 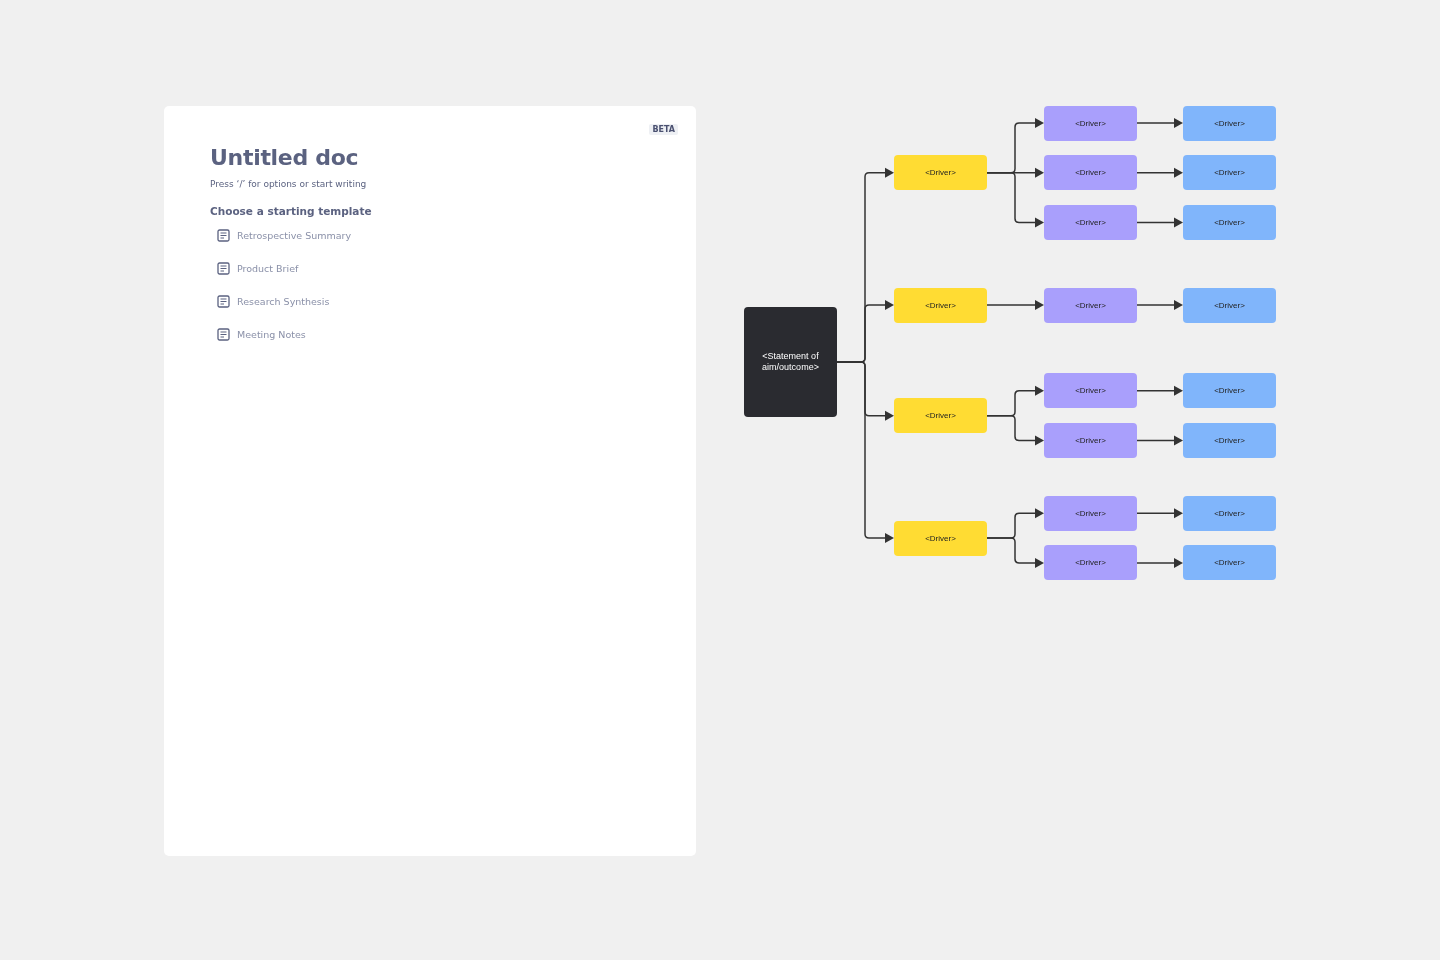 What do you see at coordinates (663, 129) in the screenshot?
I see `beta-badge: BETA` at bounding box center [663, 129].